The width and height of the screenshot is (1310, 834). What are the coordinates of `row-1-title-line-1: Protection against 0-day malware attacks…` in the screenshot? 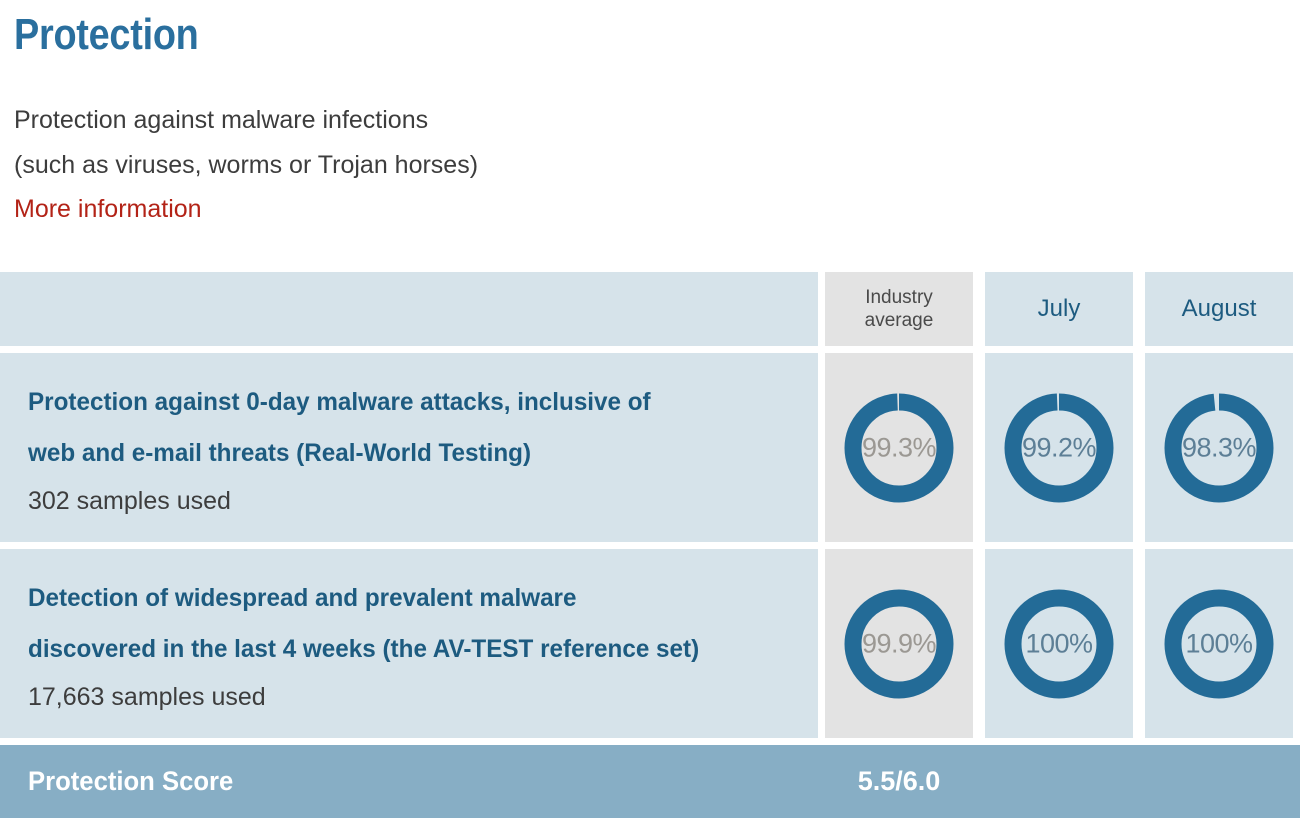 It's located at (339, 402).